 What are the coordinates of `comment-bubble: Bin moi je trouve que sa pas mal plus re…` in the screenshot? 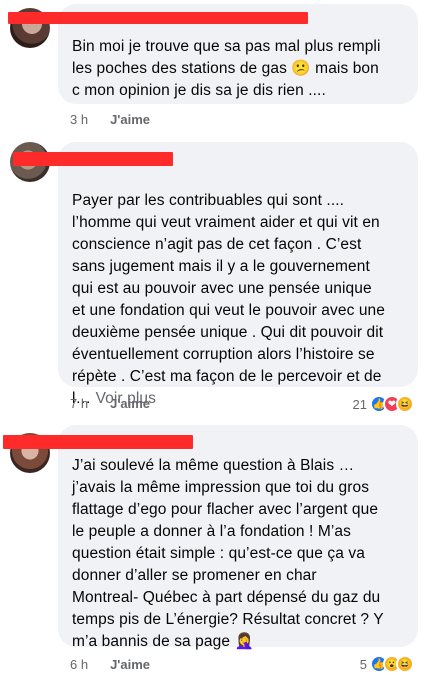 It's located at (213, 54).